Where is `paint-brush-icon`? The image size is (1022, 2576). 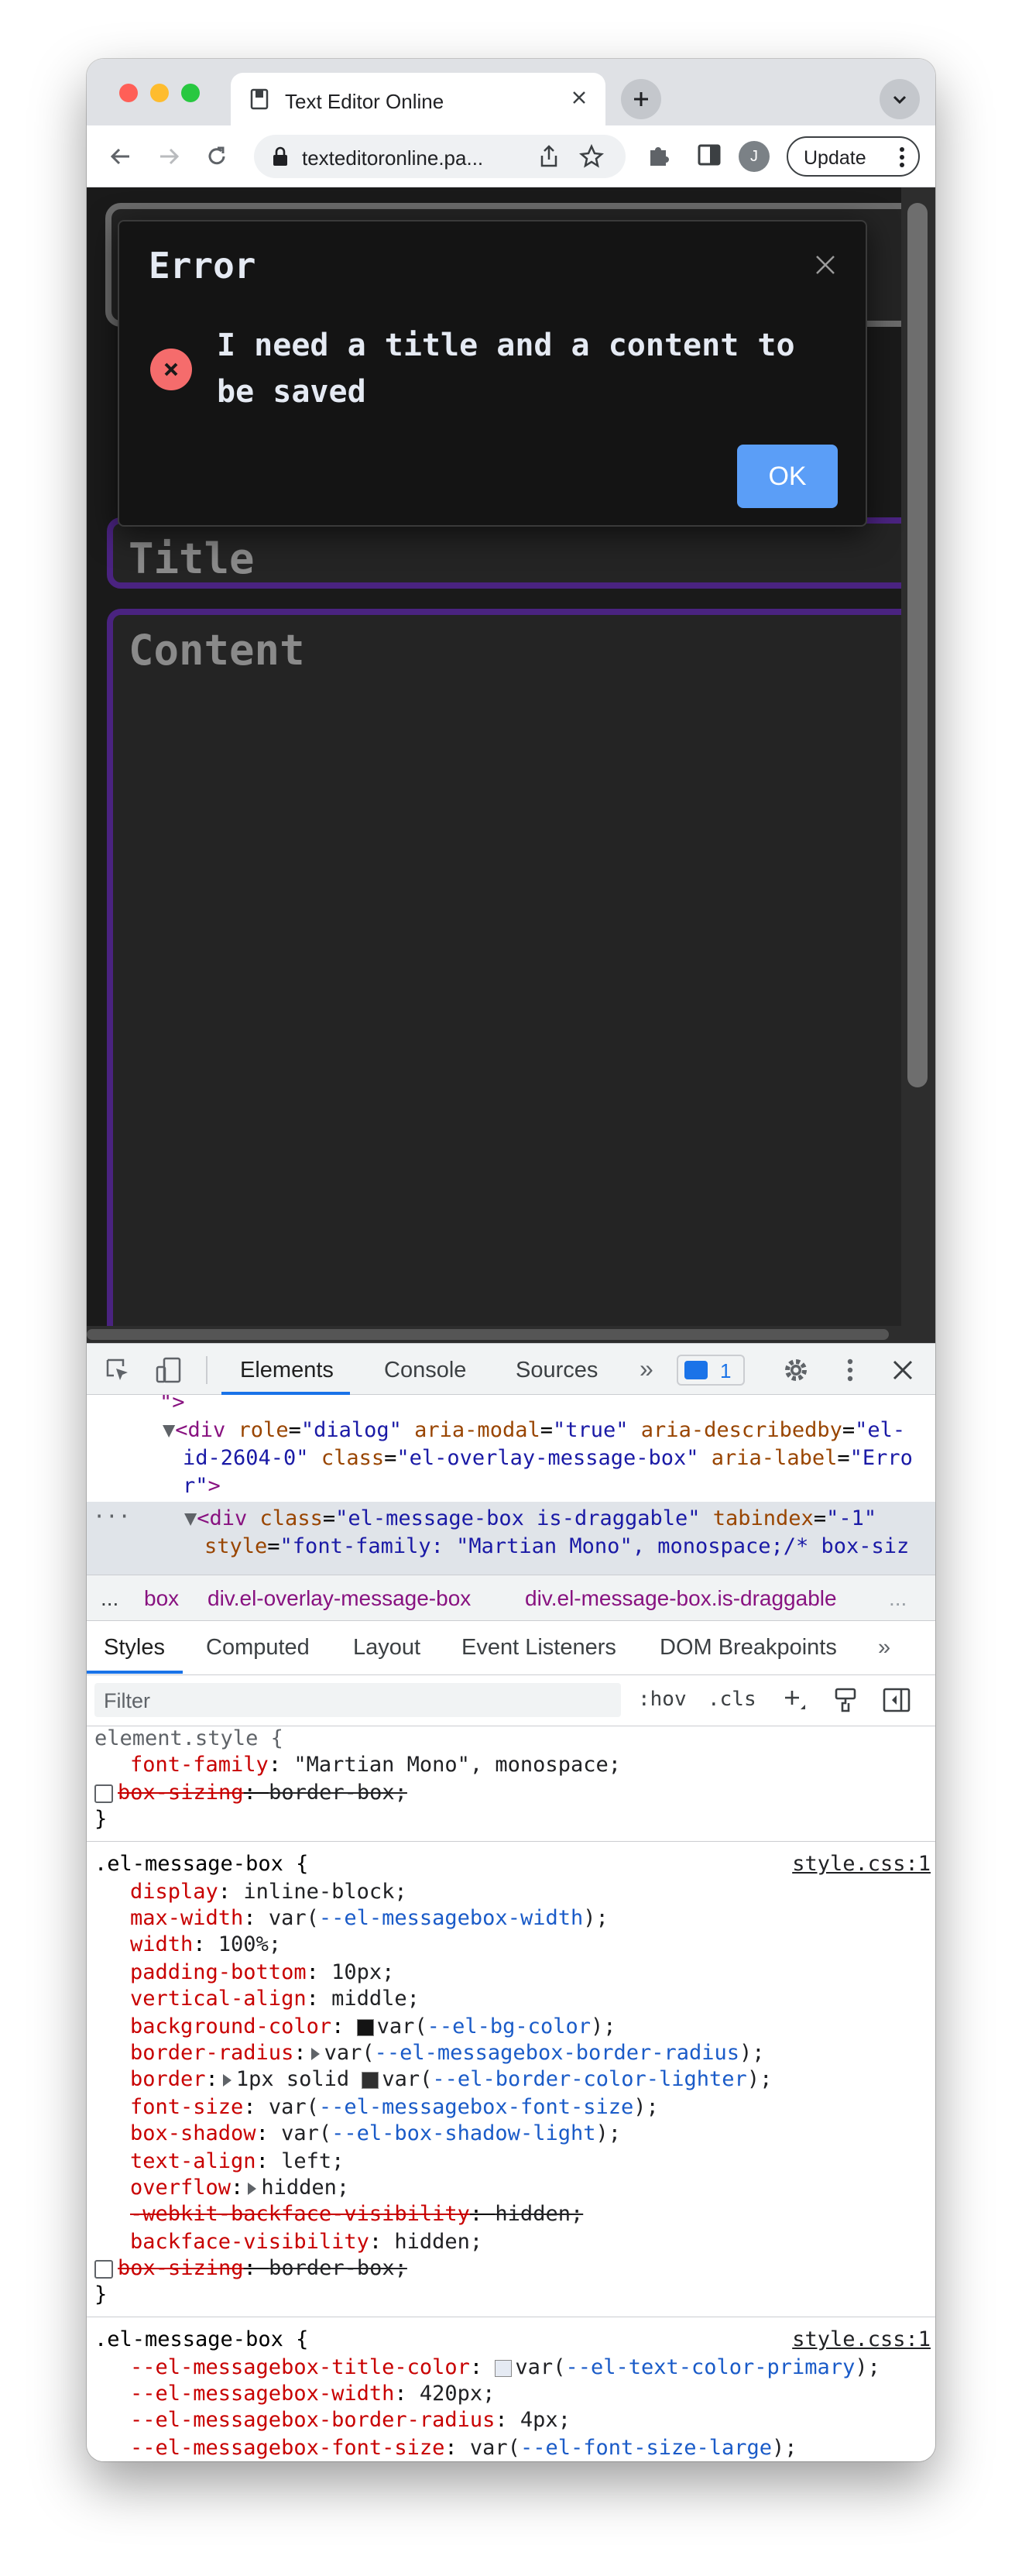 paint-brush-icon is located at coordinates (845, 1700).